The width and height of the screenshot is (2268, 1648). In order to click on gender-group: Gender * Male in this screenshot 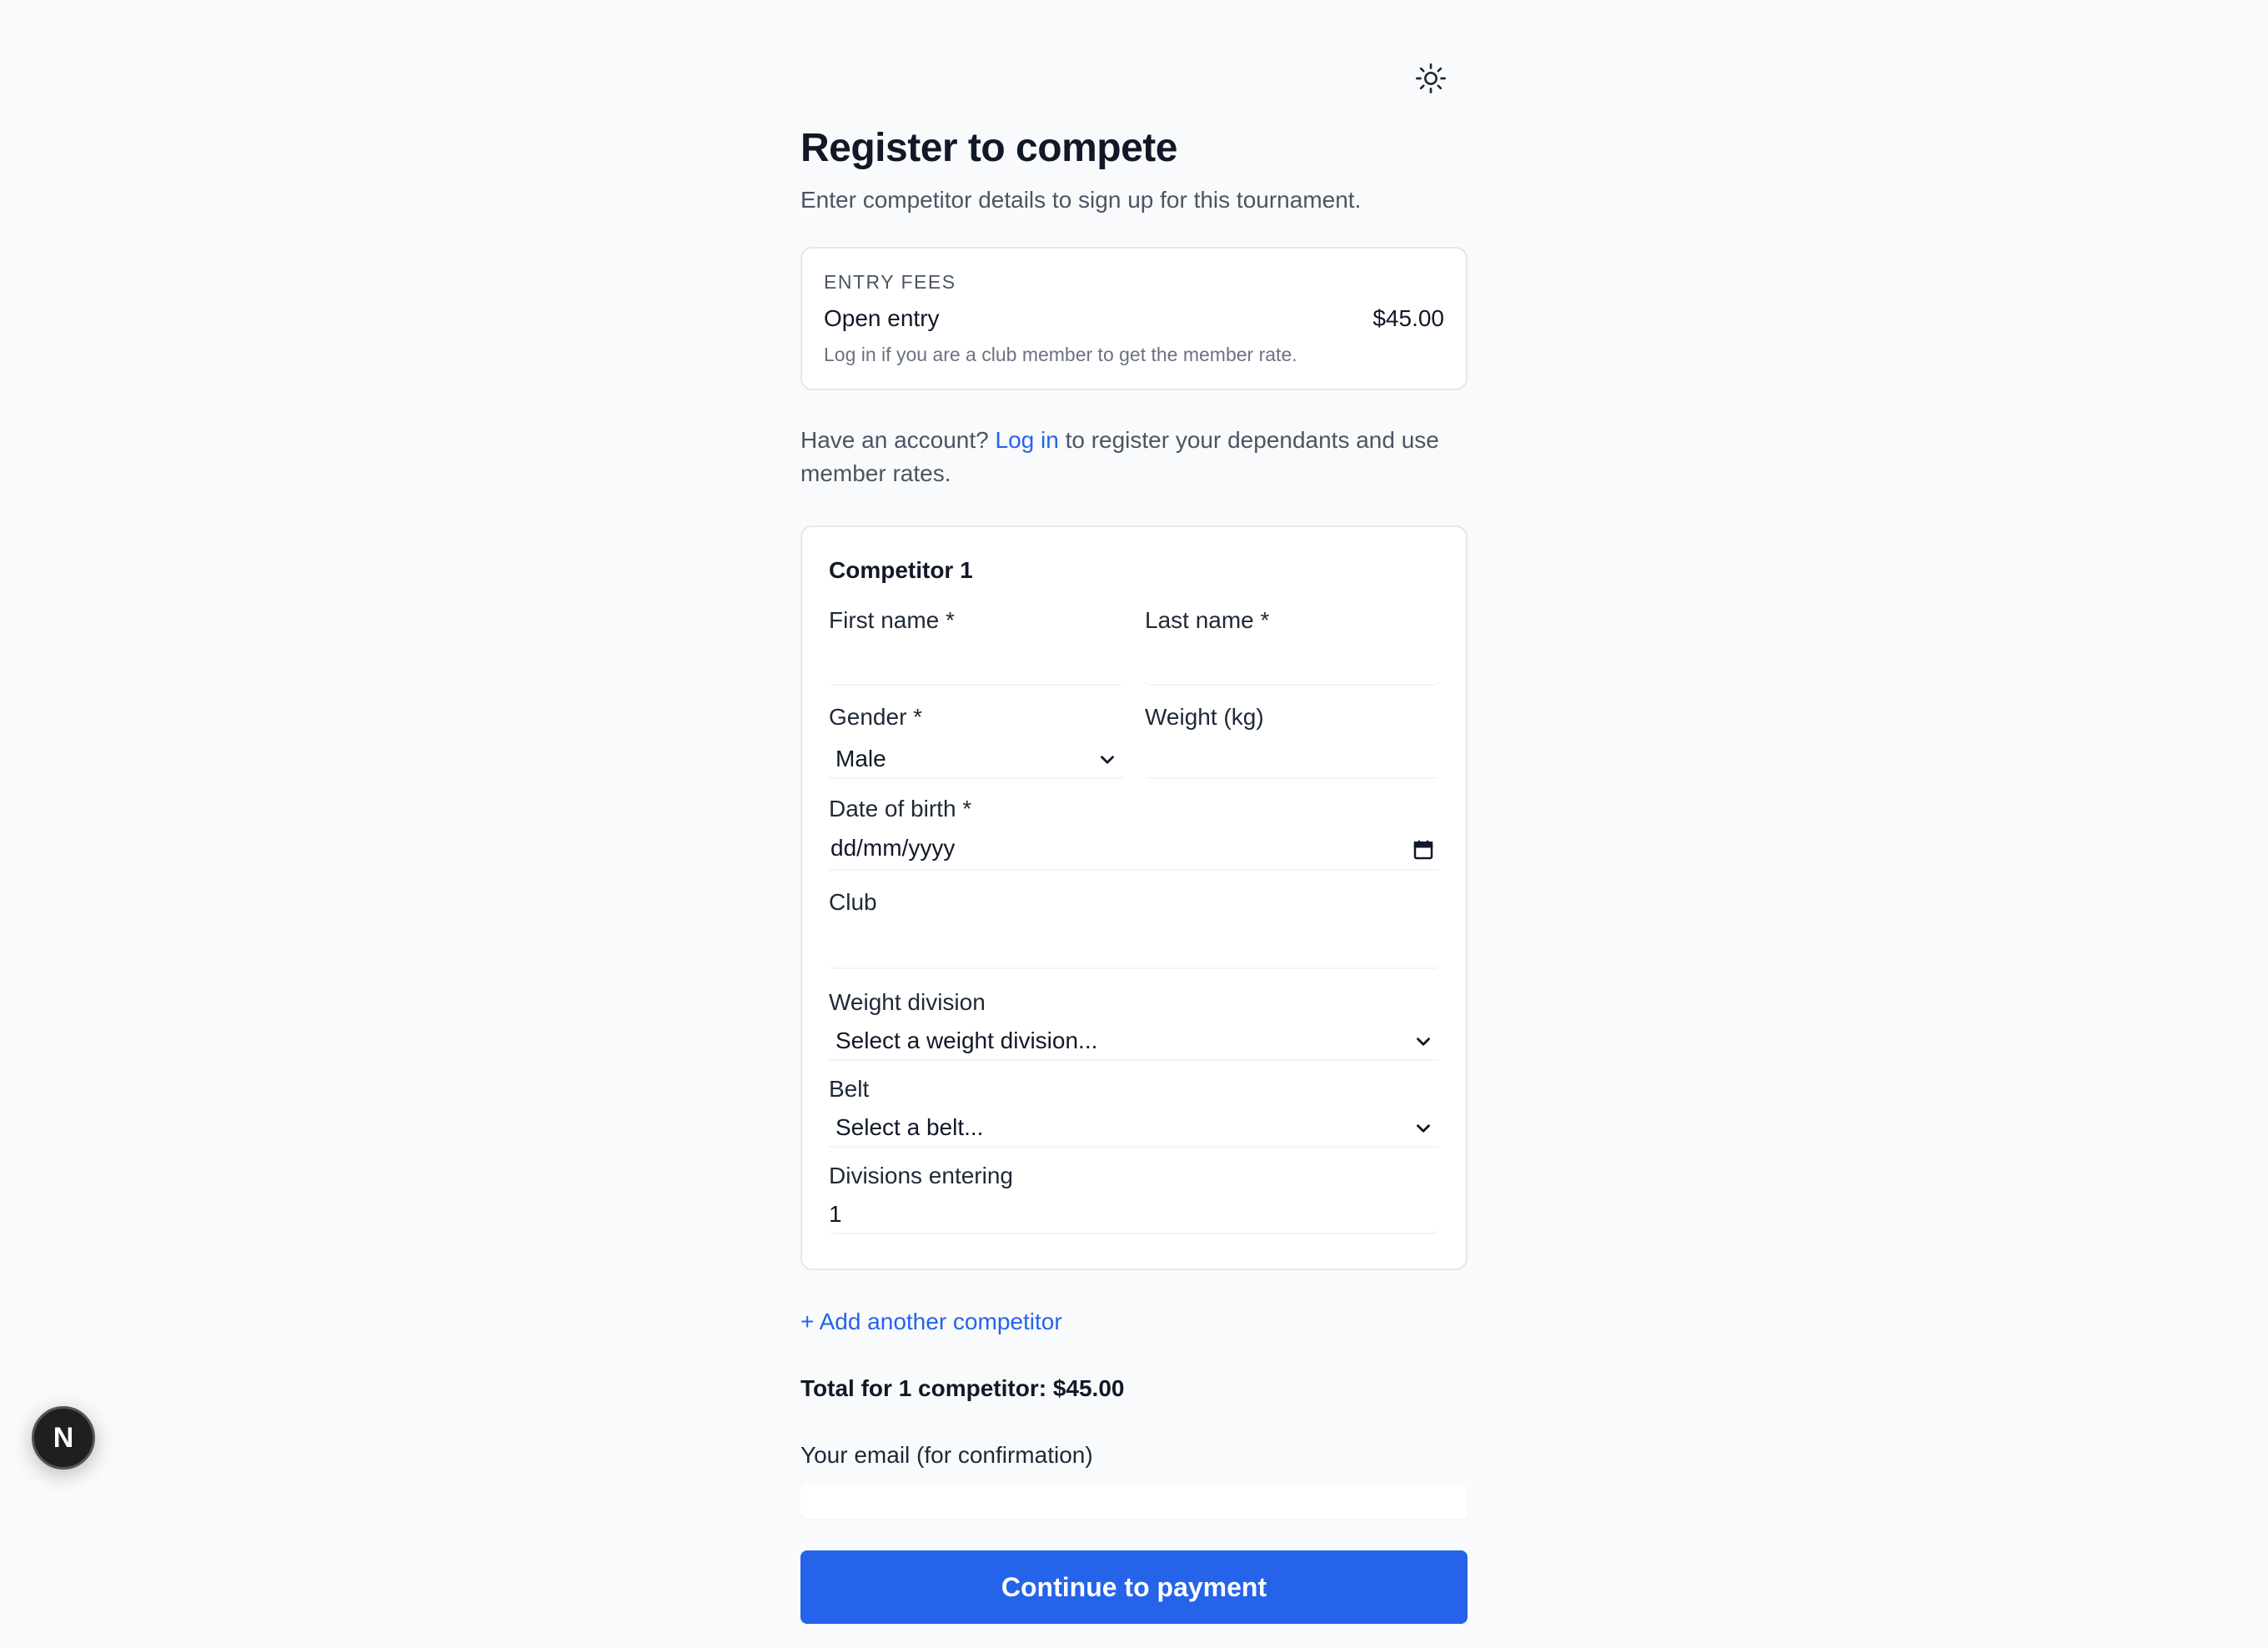, I will do `click(976, 740)`.